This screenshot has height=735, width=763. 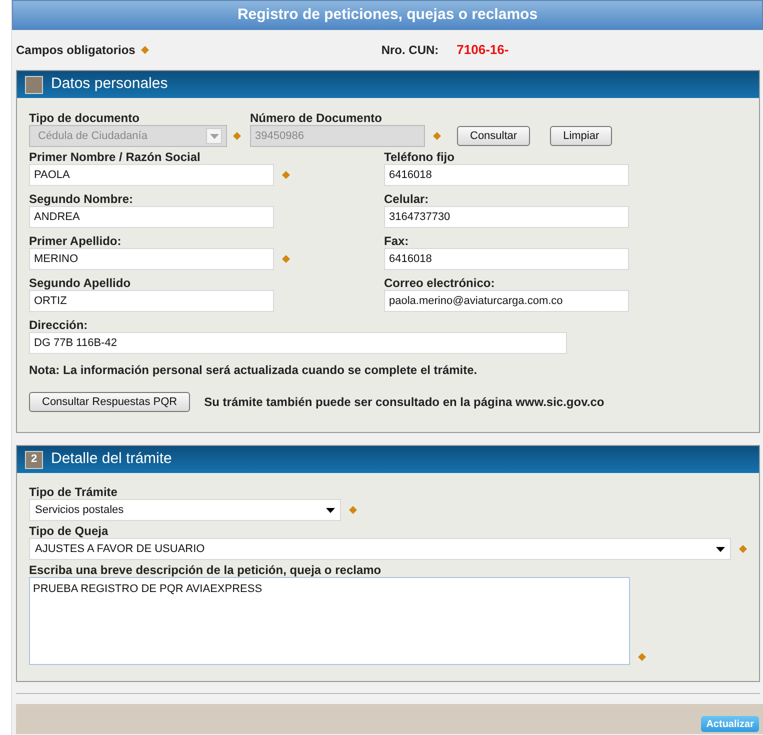 What do you see at coordinates (151, 175) in the screenshot?
I see `text-field: PAOLA` at bounding box center [151, 175].